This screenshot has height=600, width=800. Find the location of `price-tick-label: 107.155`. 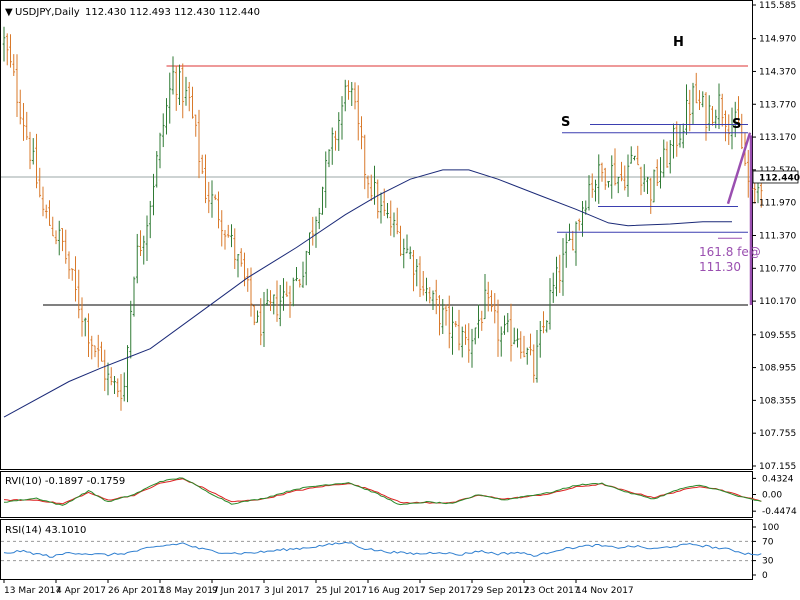

price-tick-label: 107.155 is located at coordinates (777, 467).